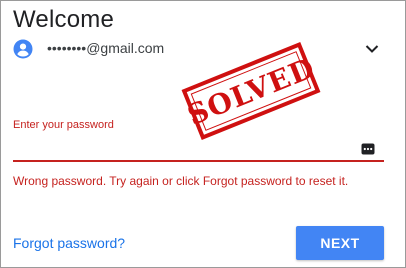 This screenshot has height=268, width=406. What do you see at coordinates (372, 49) in the screenshot?
I see `chevron-down-icon` at bounding box center [372, 49].